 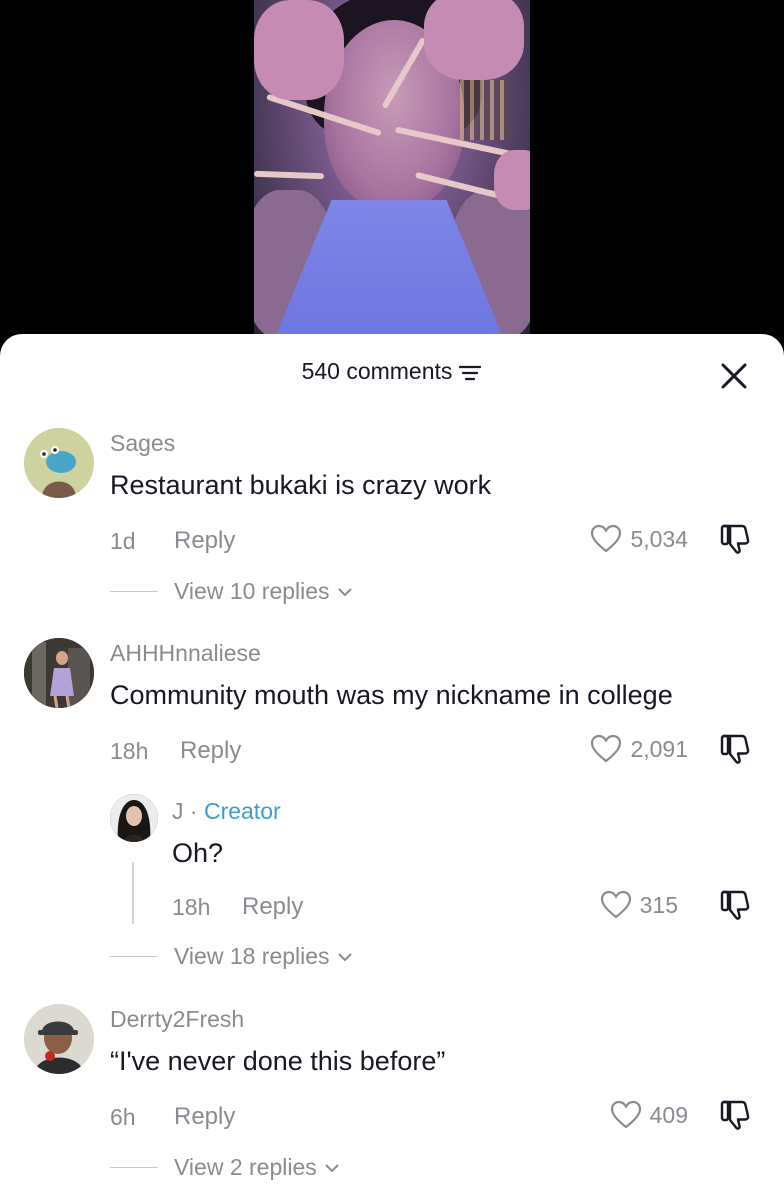 What do you see at coordinates (123, 541) in the screenshot?
I see `comment-time: 1d` at bounding box center [123, 541].